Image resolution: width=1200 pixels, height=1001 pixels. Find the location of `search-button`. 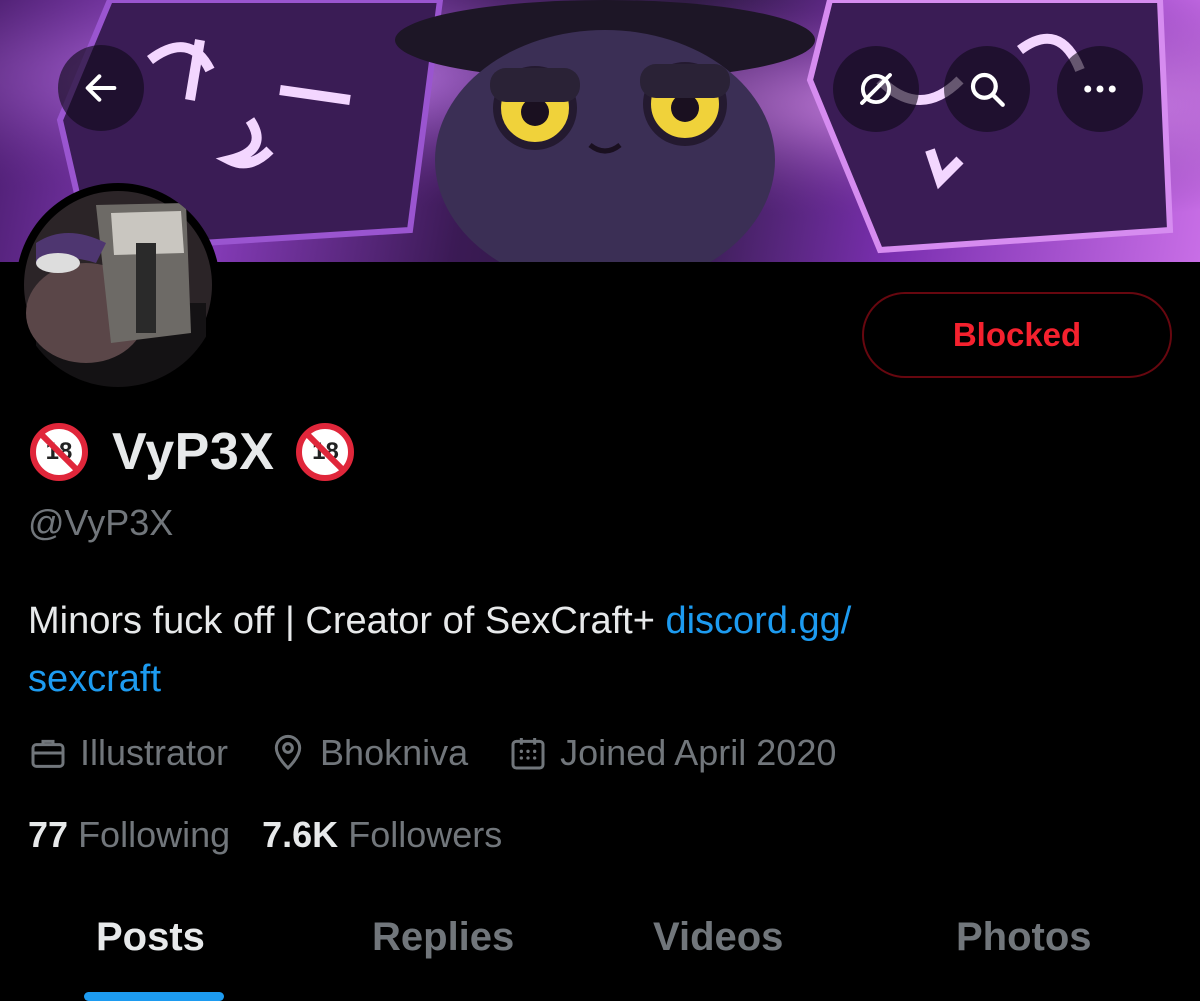

search-button is located at coordinates (987, 89).